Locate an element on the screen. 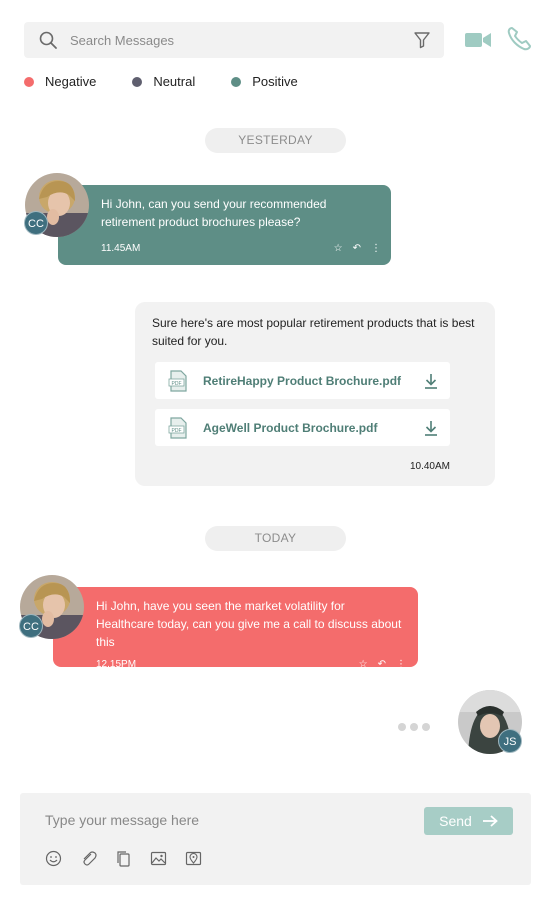  message-time: 12.15PM is located at coordinates (116, 664).